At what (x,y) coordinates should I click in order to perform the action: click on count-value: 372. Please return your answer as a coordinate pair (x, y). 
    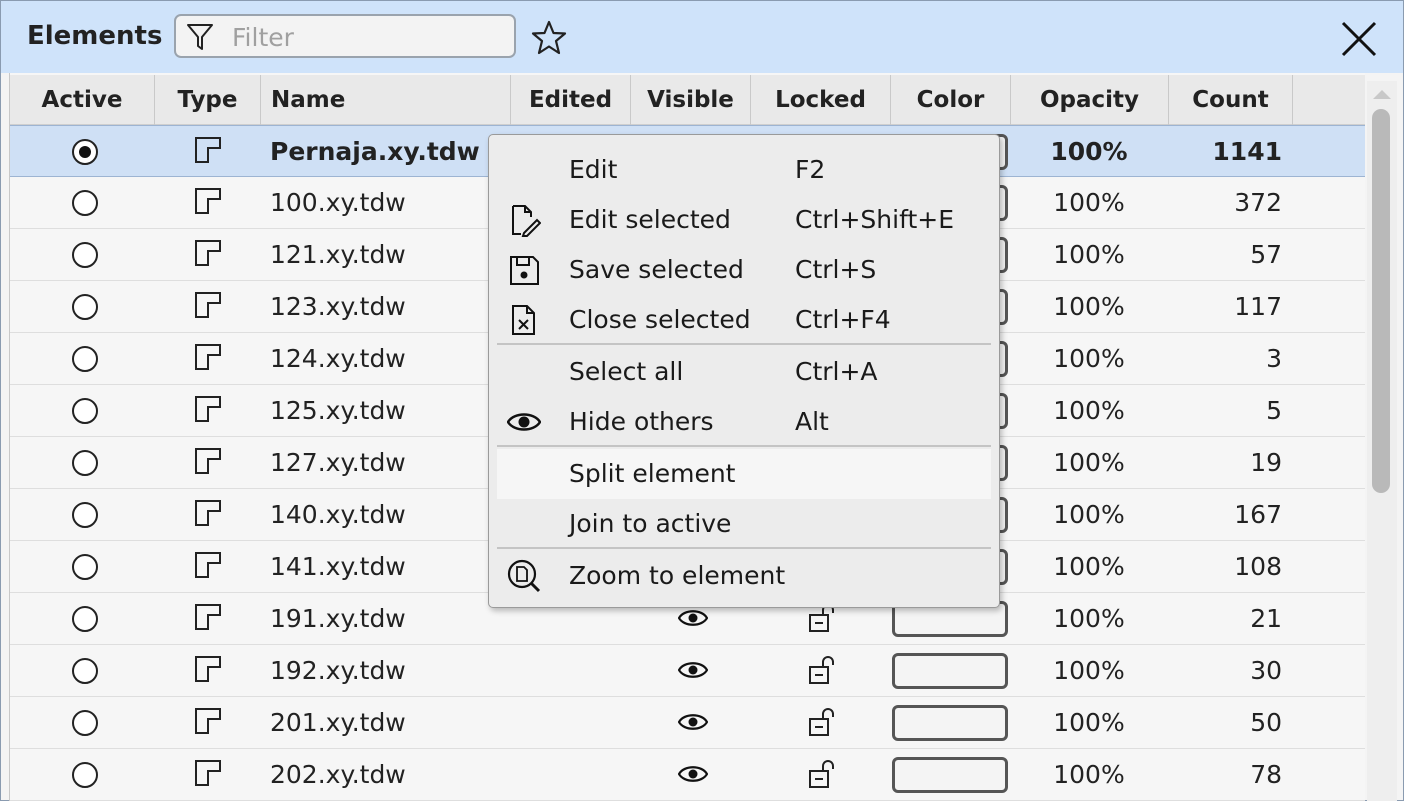
    Looking at the image, I should click on (1258, 202).